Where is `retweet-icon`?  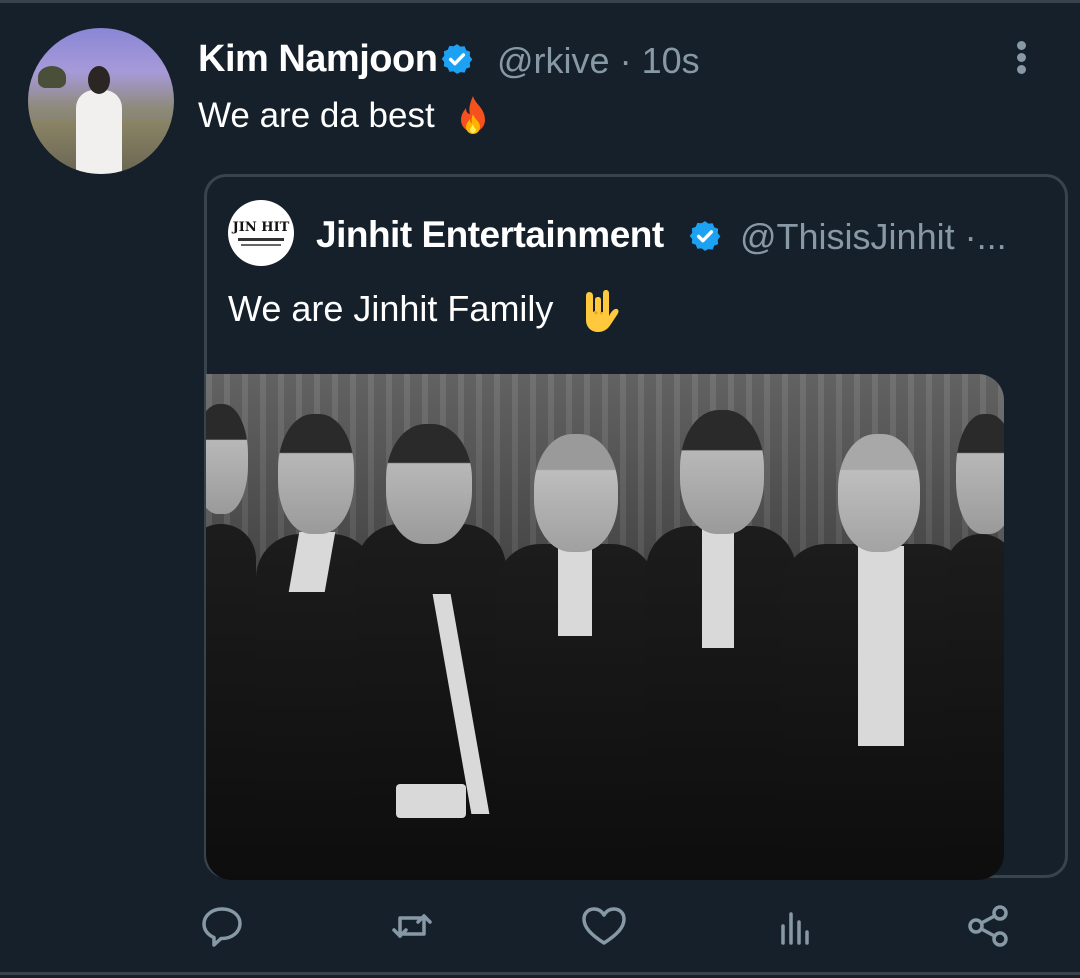
retweet-icon is located at coordinates (412, 926).